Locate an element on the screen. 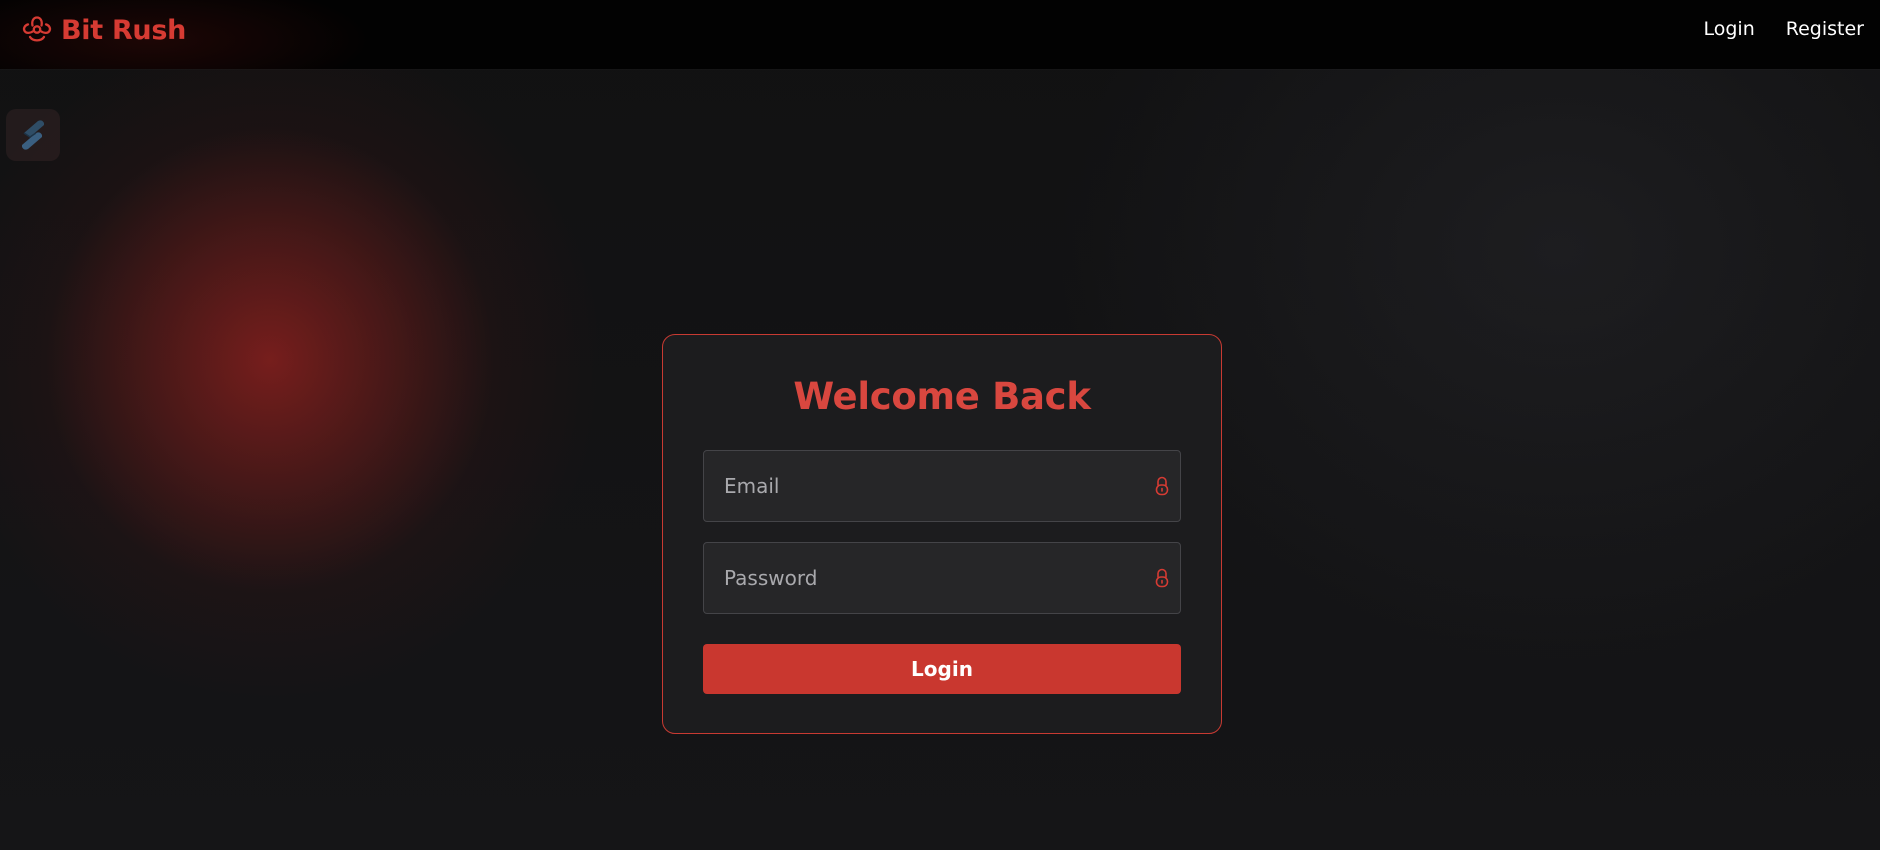  brand-logo-link: Bit Rush is located at coordinates (103, 30).